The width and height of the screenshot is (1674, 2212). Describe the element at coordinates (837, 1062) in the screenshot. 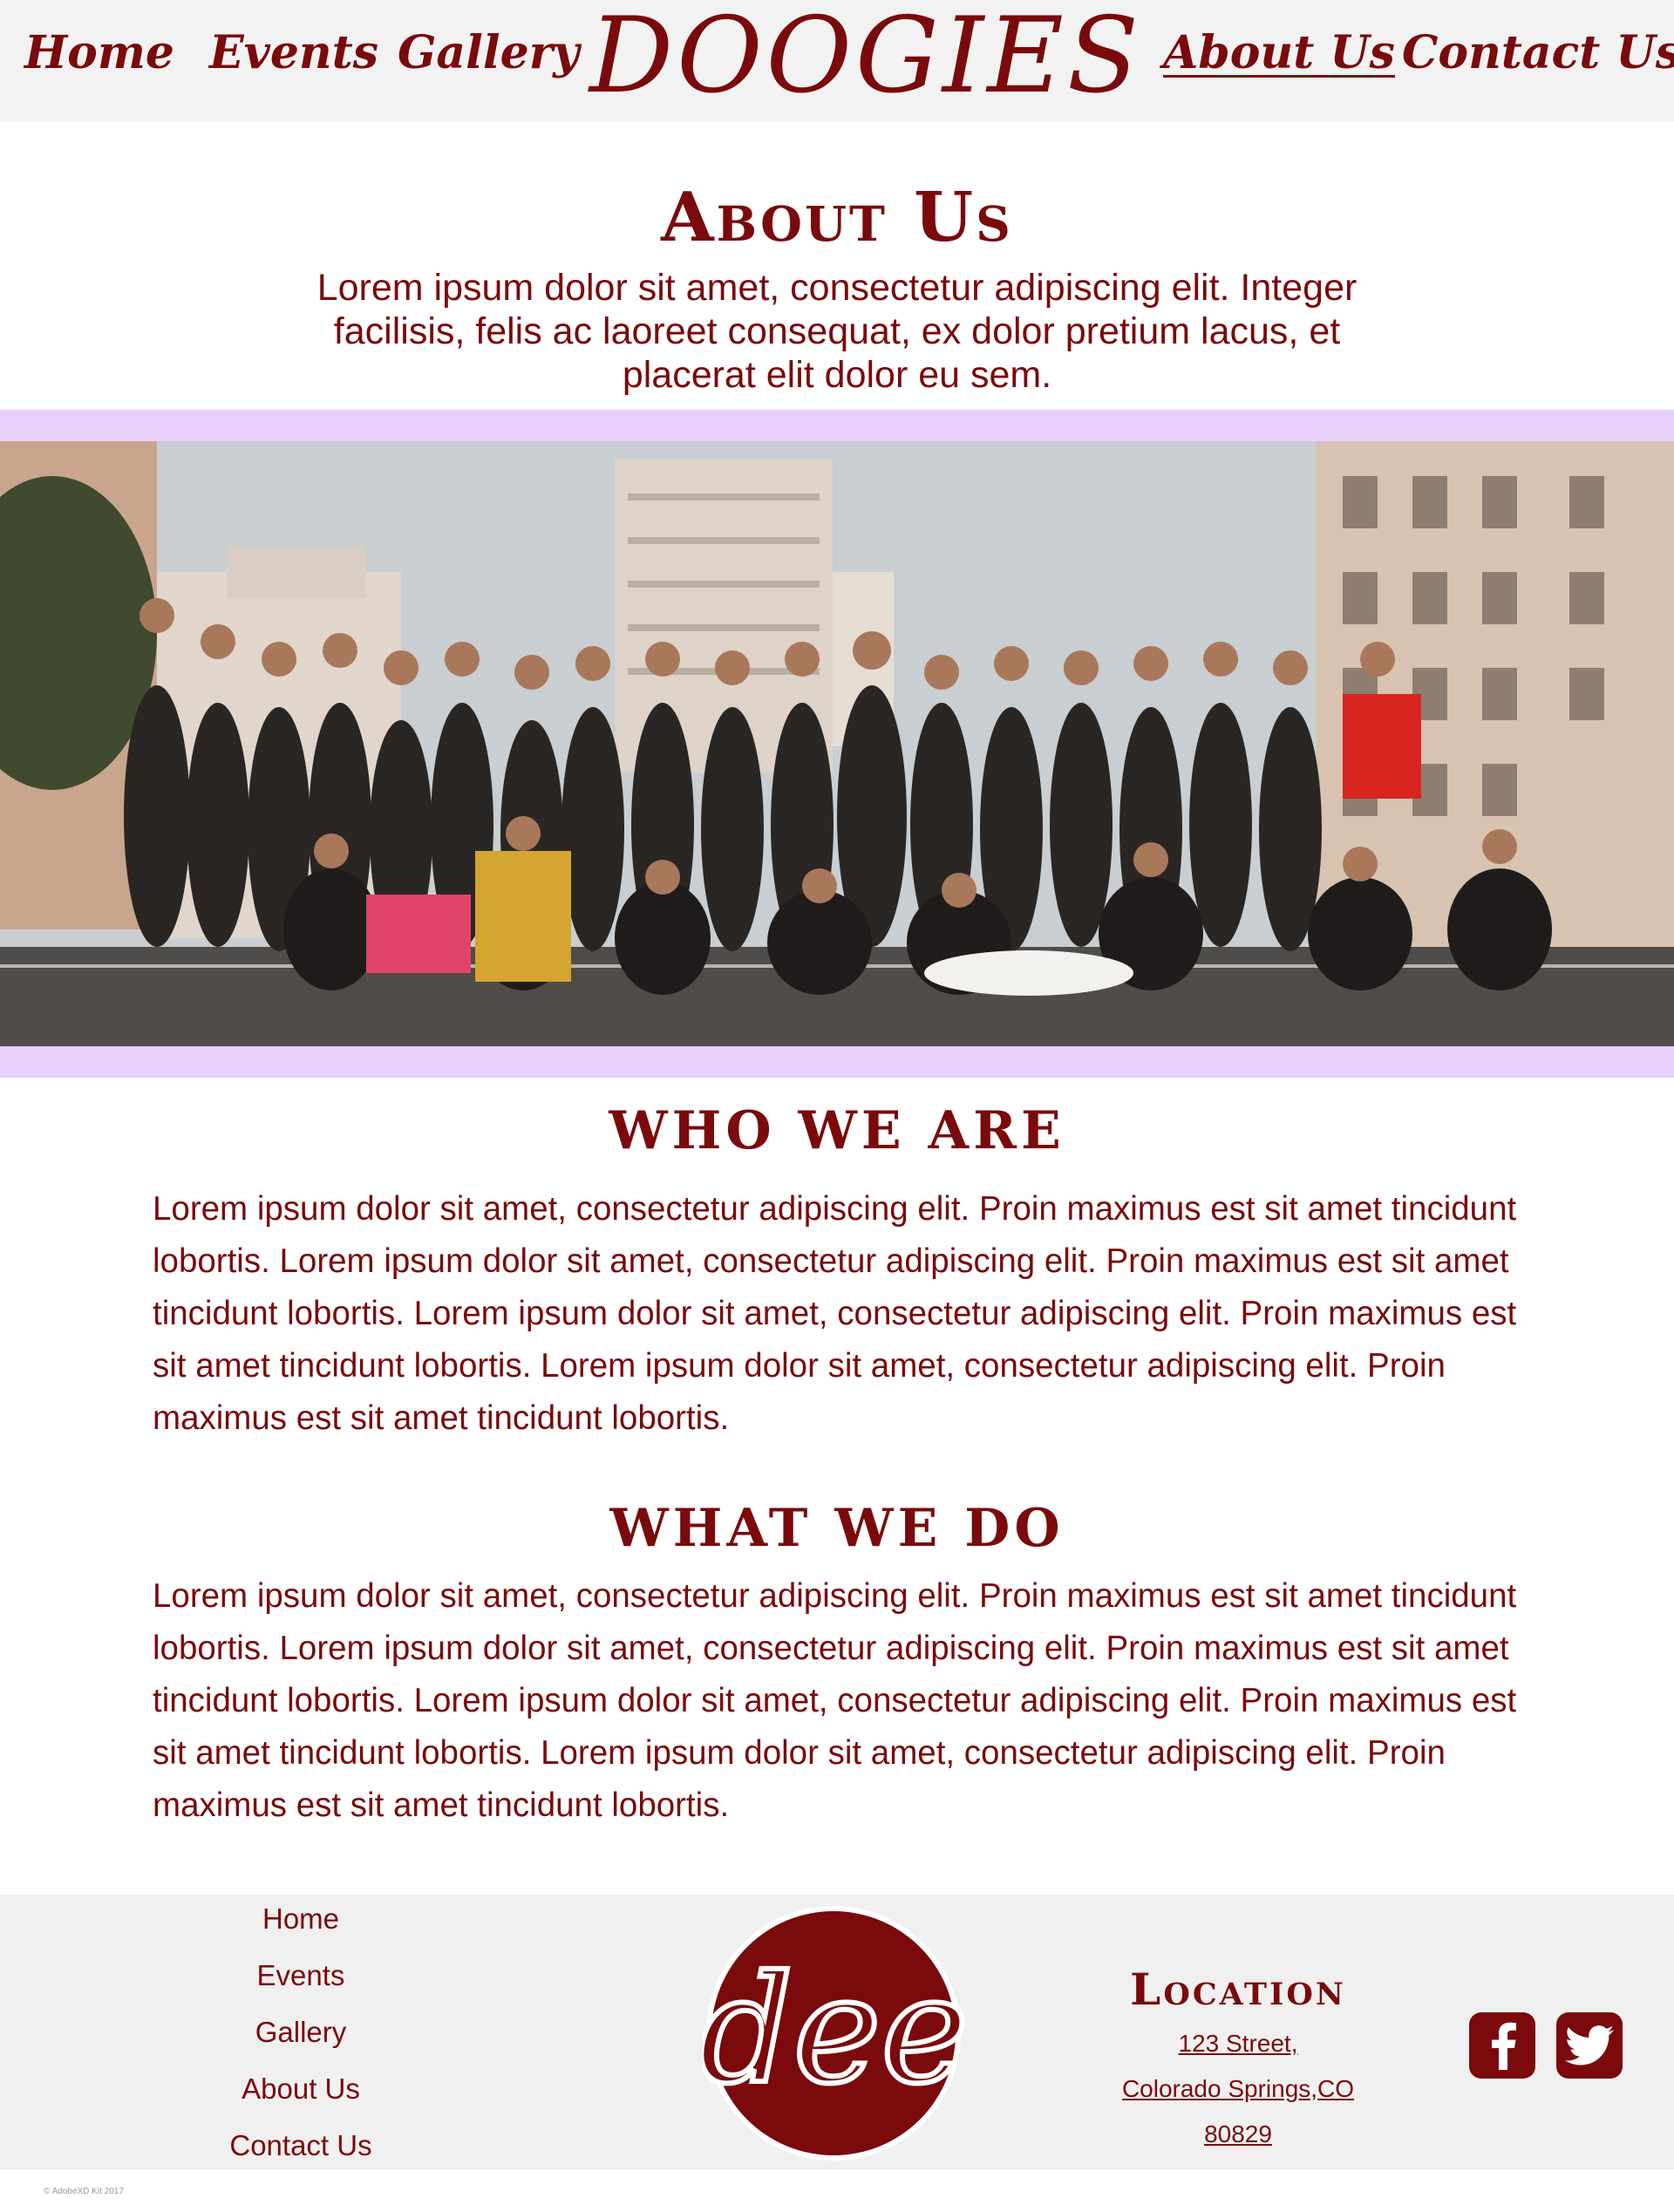

I see `hero-band-bottom` at that location.